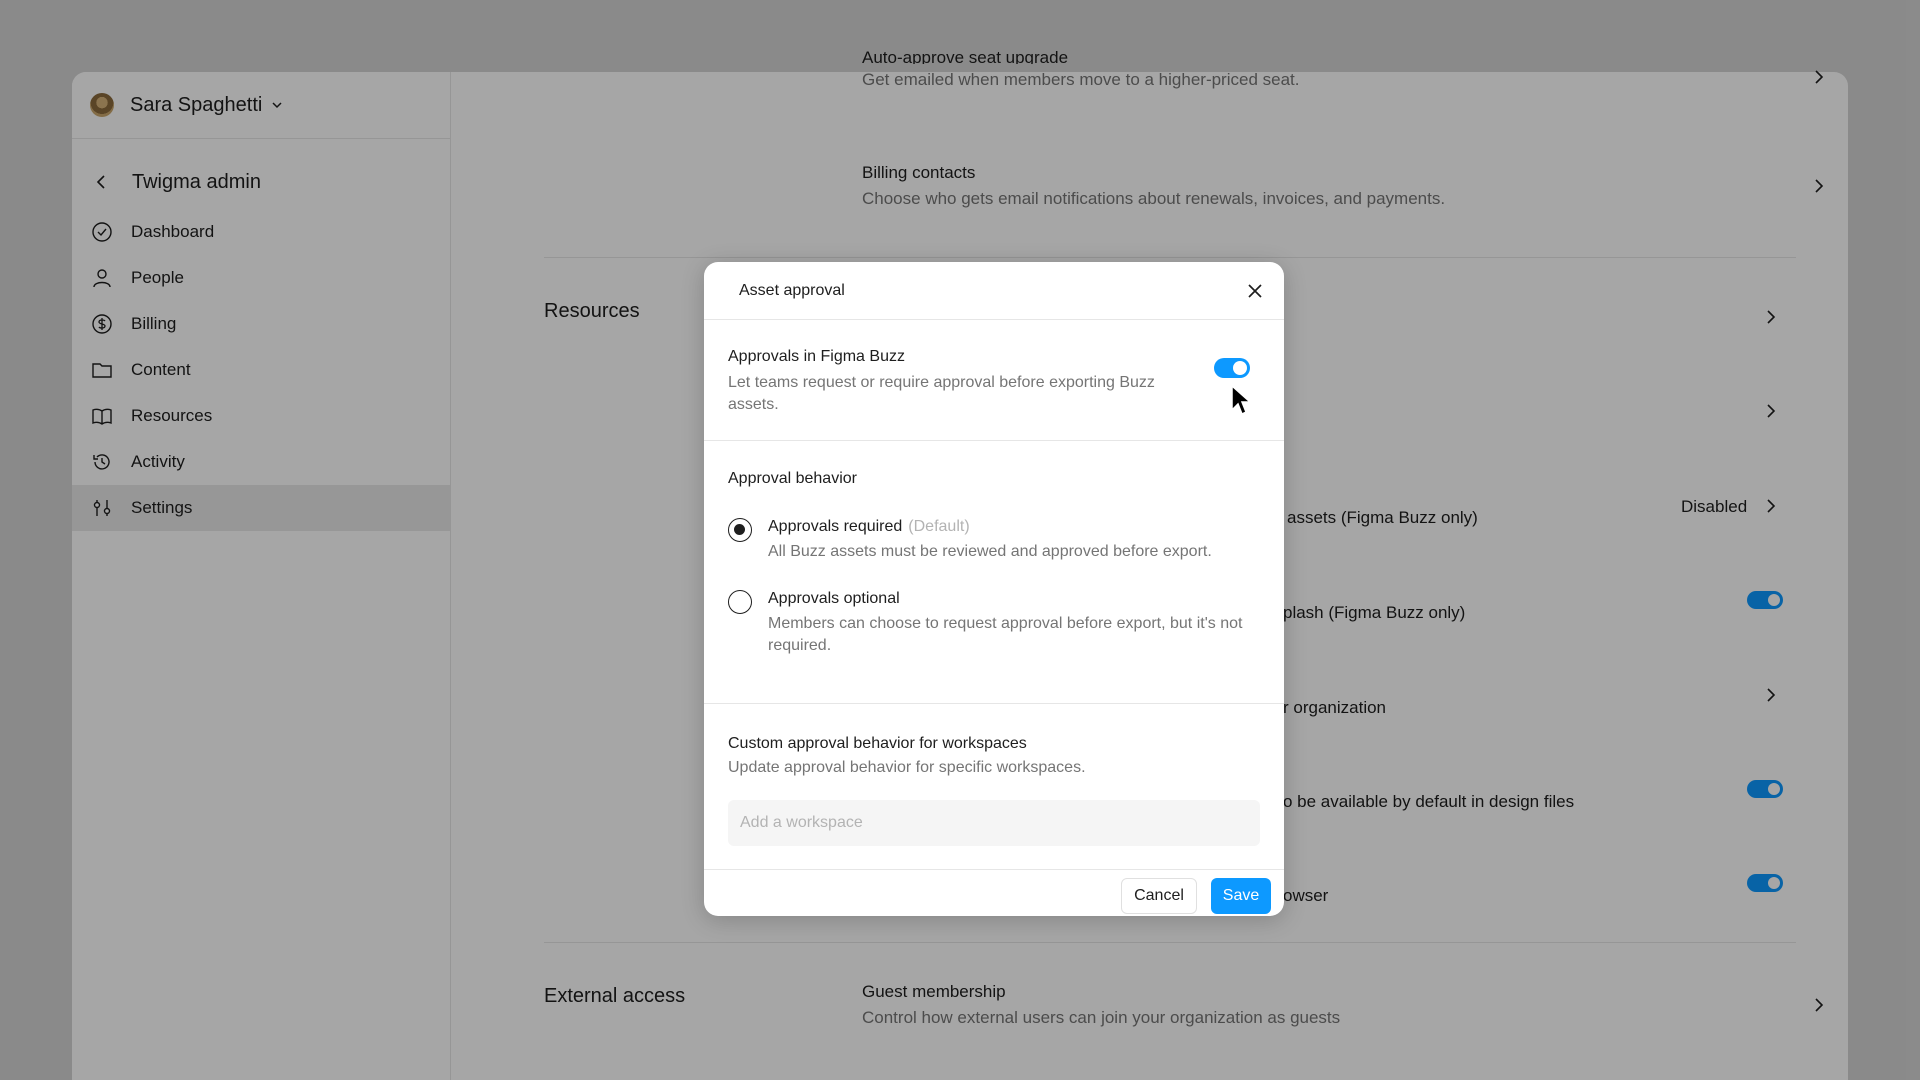  Describe the element at coordinates (740, 530) in the screenshot. I see `radio-approvals-required` at that location.